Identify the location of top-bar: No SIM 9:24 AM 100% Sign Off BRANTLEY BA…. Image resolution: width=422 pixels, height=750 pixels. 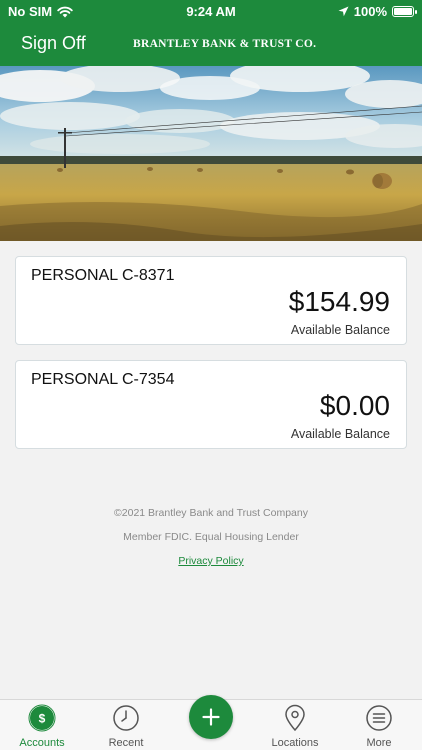
(211, 33).